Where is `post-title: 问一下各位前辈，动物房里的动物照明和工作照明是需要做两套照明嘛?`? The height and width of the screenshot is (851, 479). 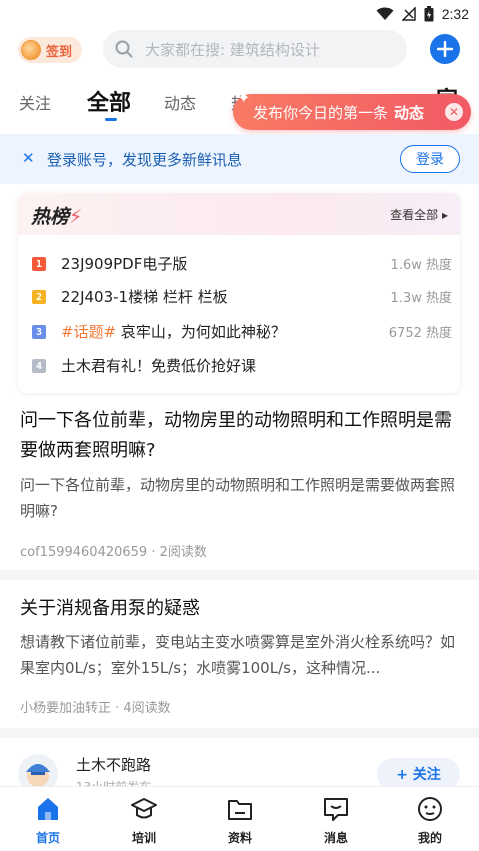
post-title: 问一下各位前辈，动物房里的动物照明和工作照明是需要做两套照明嘛? is located at coordinates (236, 435).